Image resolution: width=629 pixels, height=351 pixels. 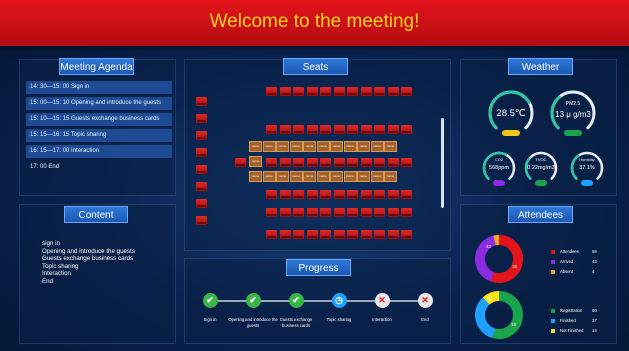 What do you see at coordinates (594, 310) in the screenshot?
I see `legend-value: 60` at bounding box center [594, 310].